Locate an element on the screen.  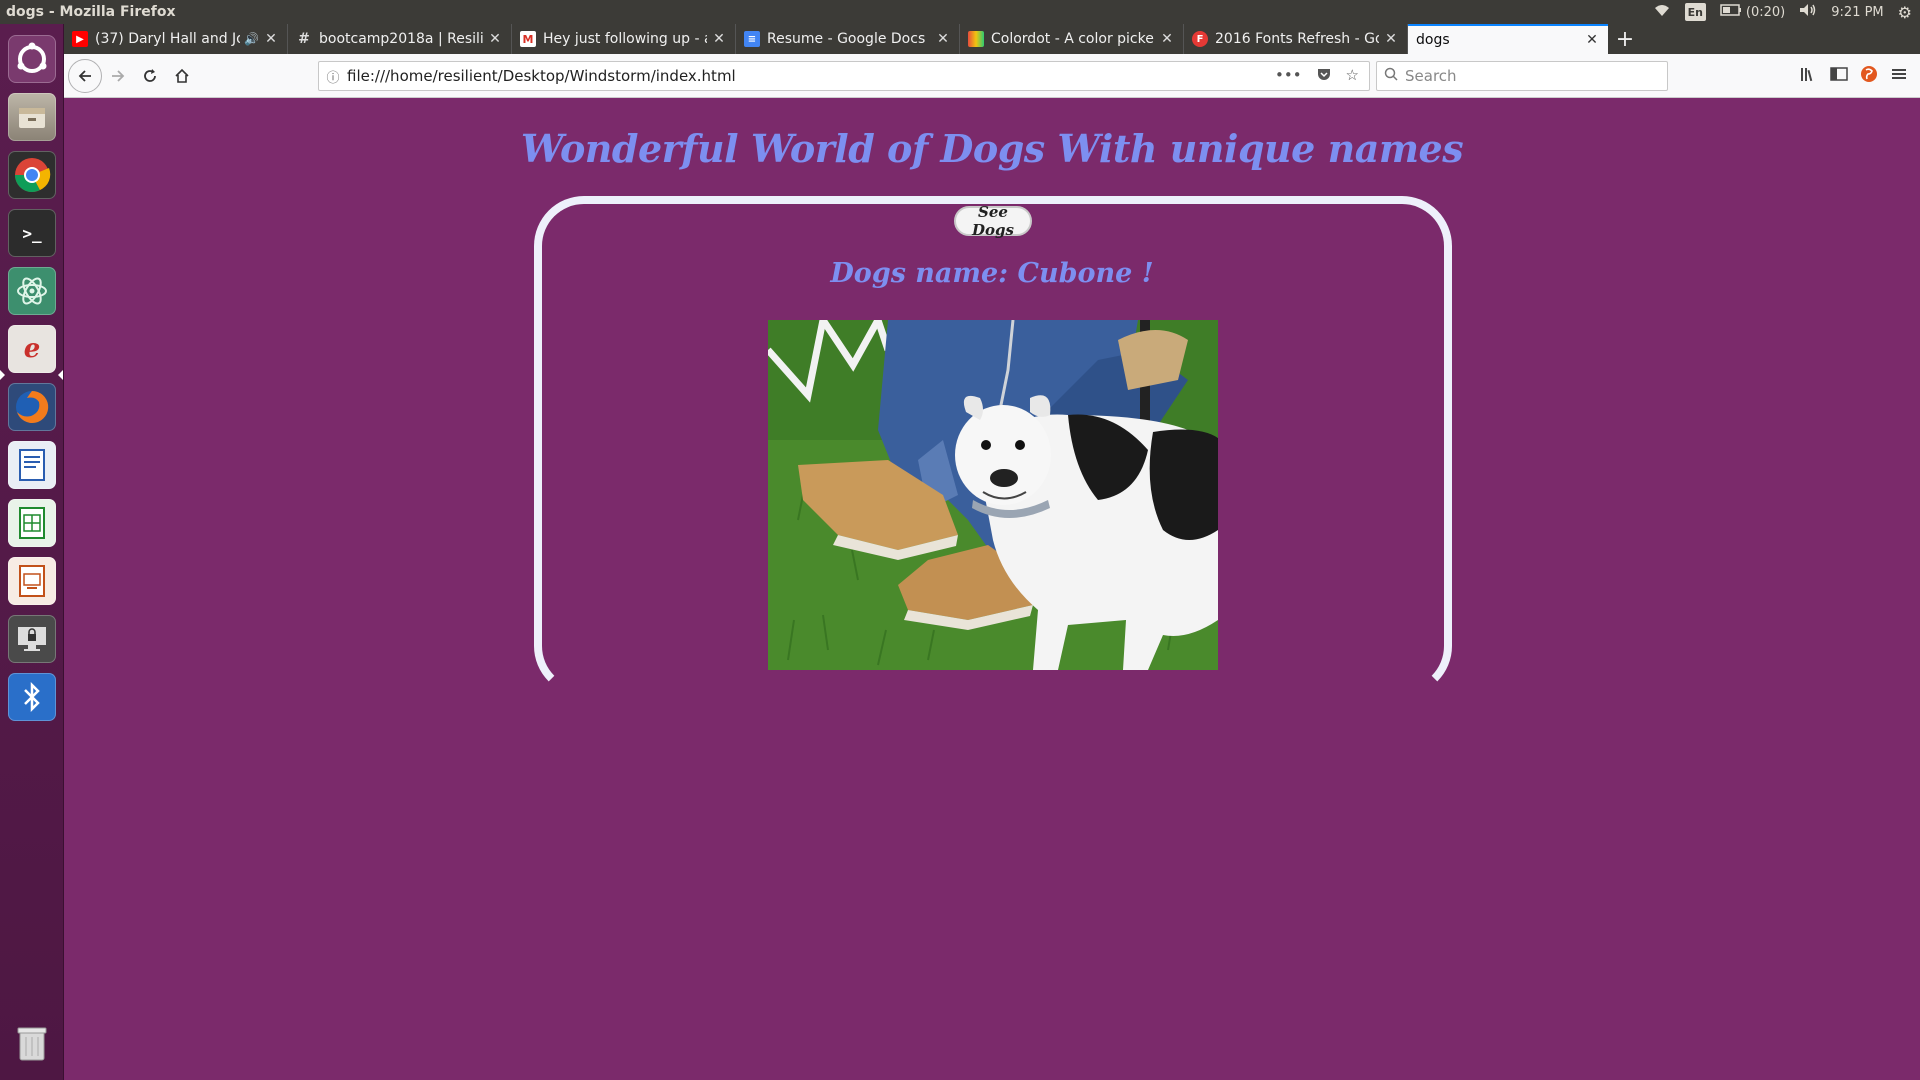
docs-icon: ≡ is located at coordinates (752, 39).